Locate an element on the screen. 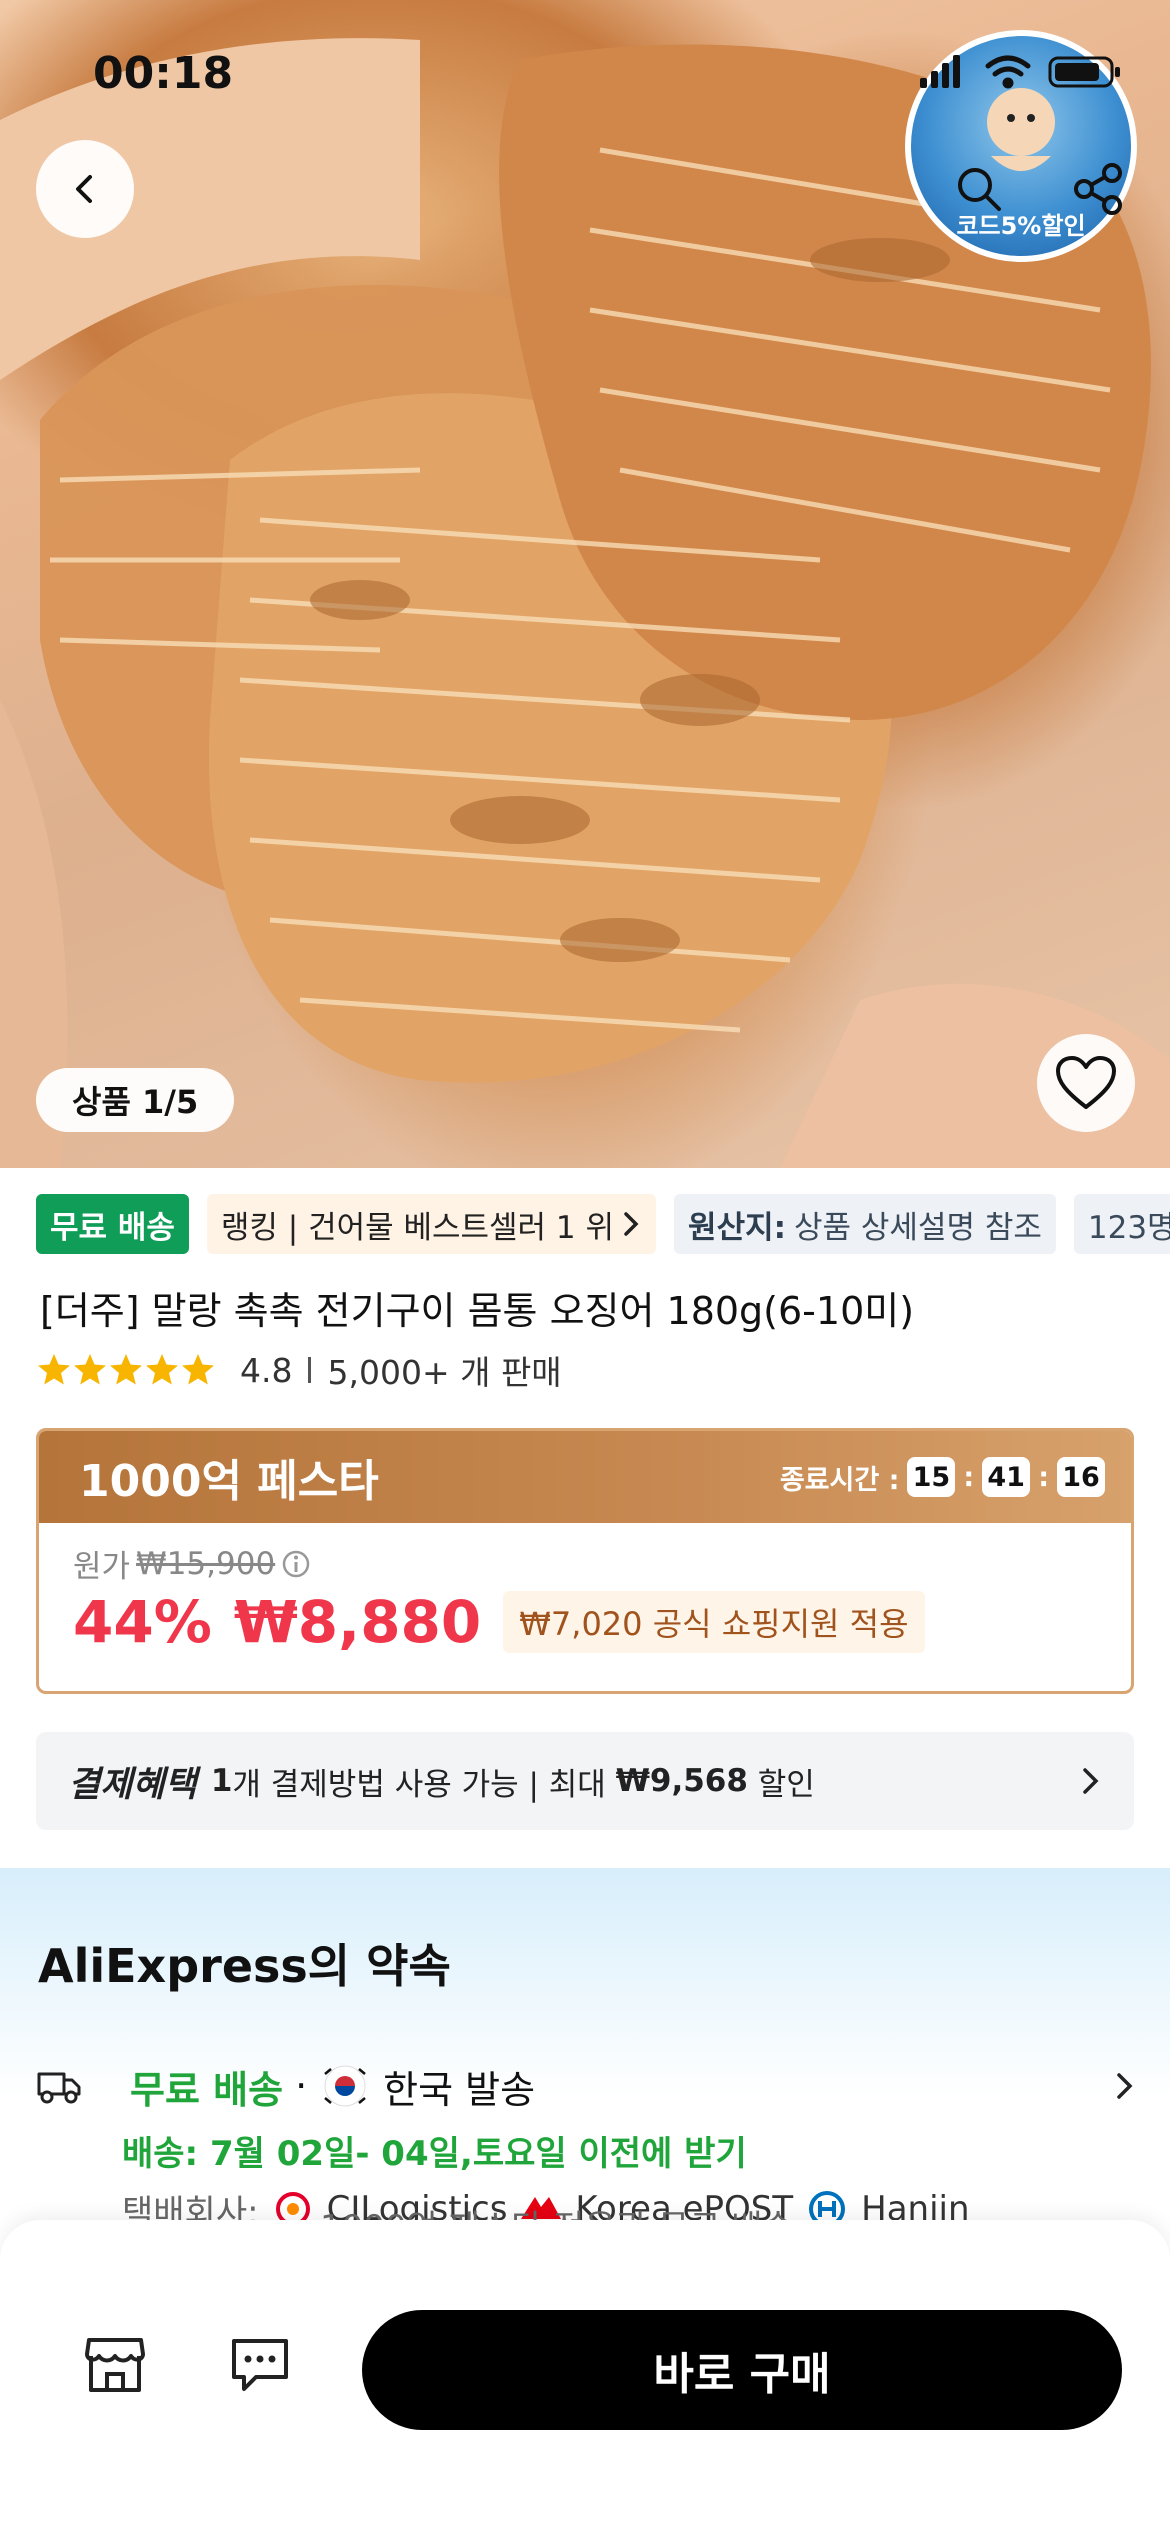 This screenshot has height=2532, width=1170. store-icon is located at coordinates (115, 2365).